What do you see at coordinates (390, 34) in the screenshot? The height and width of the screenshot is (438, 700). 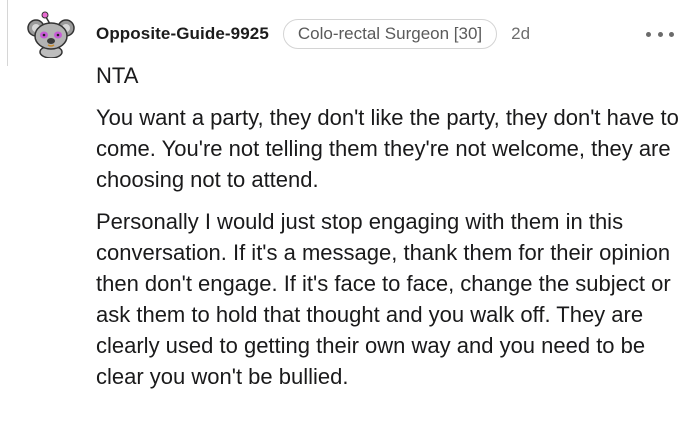 I see `user-flair: Colo-rectal Surgeon [30]` at bounding box center [390, 34].